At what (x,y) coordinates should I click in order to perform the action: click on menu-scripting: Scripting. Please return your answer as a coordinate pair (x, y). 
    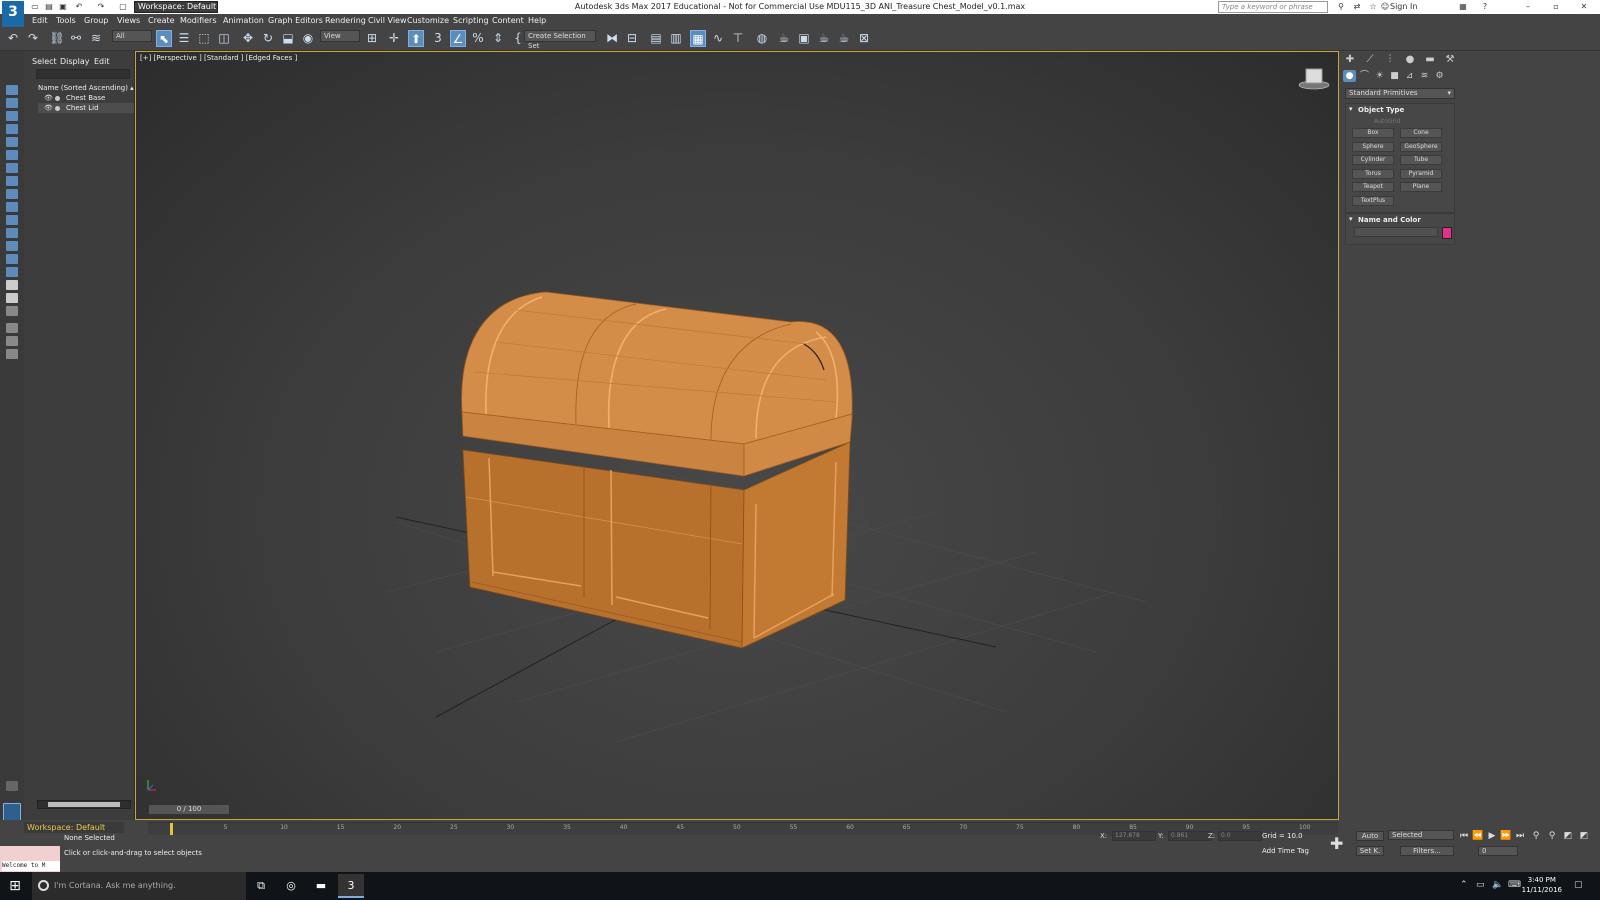
    Looking at the image, I should click on (471, 20).